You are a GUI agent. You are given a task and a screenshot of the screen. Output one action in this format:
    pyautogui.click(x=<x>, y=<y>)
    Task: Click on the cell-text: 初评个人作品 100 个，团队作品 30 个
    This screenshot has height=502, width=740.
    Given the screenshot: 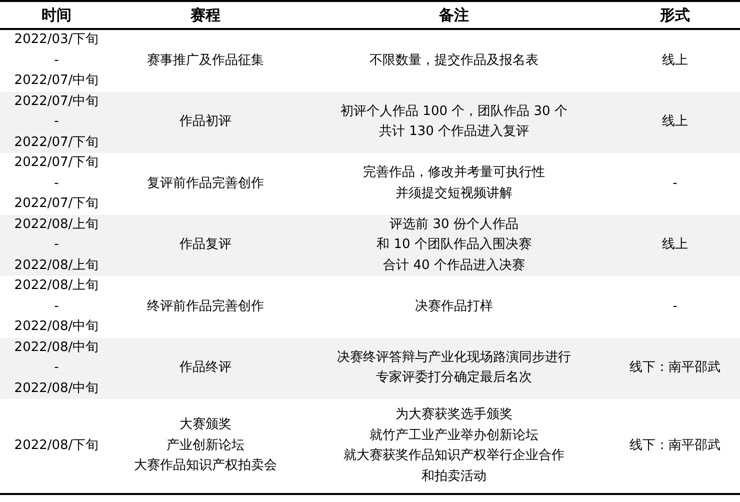 What is the action you would take?
    pyautogui.click(x=454, y=112)
    